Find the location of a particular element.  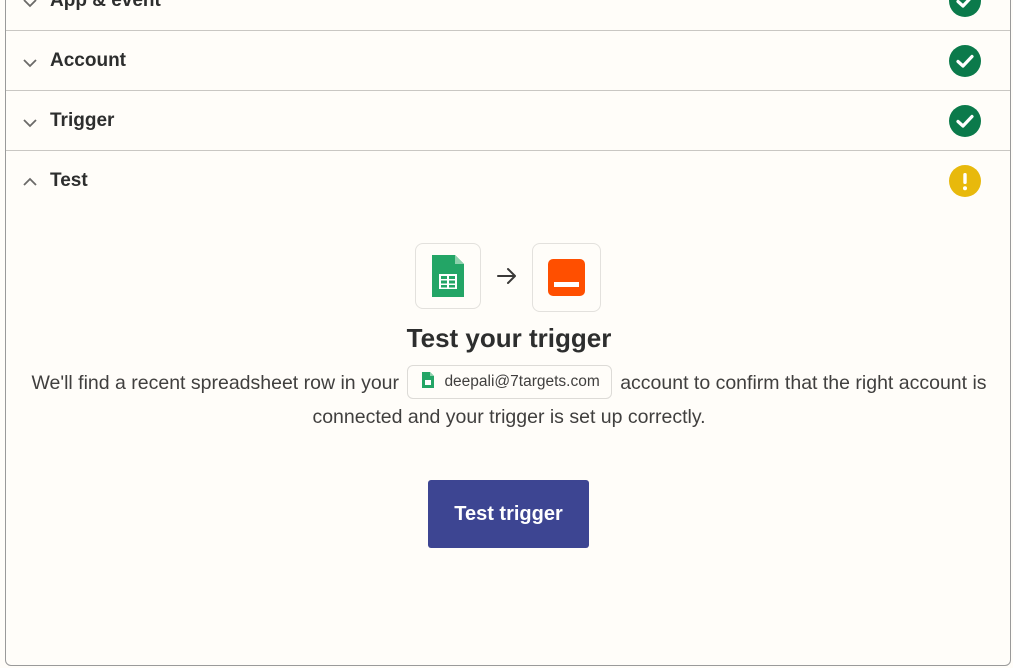

section-test: Test is located at coordinates (508, 181).